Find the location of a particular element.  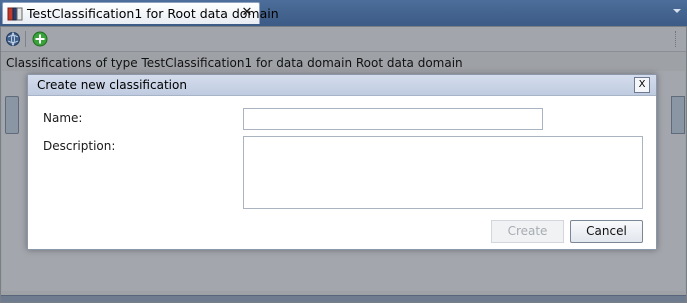

classification-icon is located at coordinates (15, 14).